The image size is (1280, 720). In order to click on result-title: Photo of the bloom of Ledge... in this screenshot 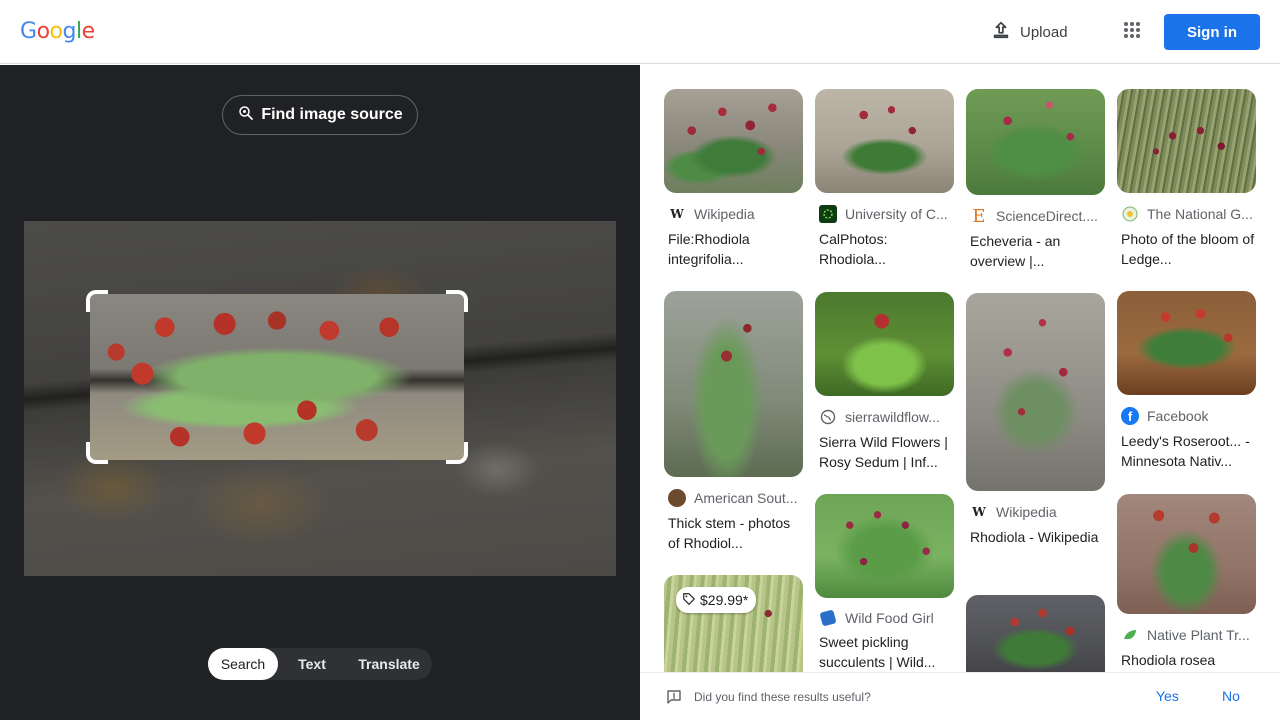, I will do `click(1188, 249)`.